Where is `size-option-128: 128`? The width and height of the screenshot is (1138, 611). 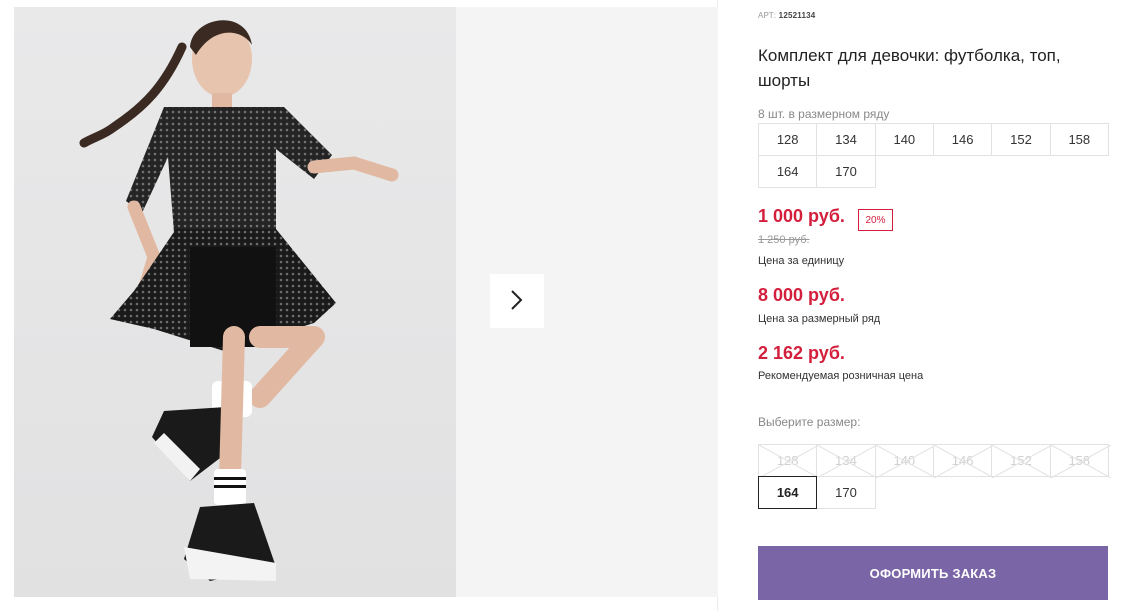
size-option-128: 128 is located at coordinates (788, 461).